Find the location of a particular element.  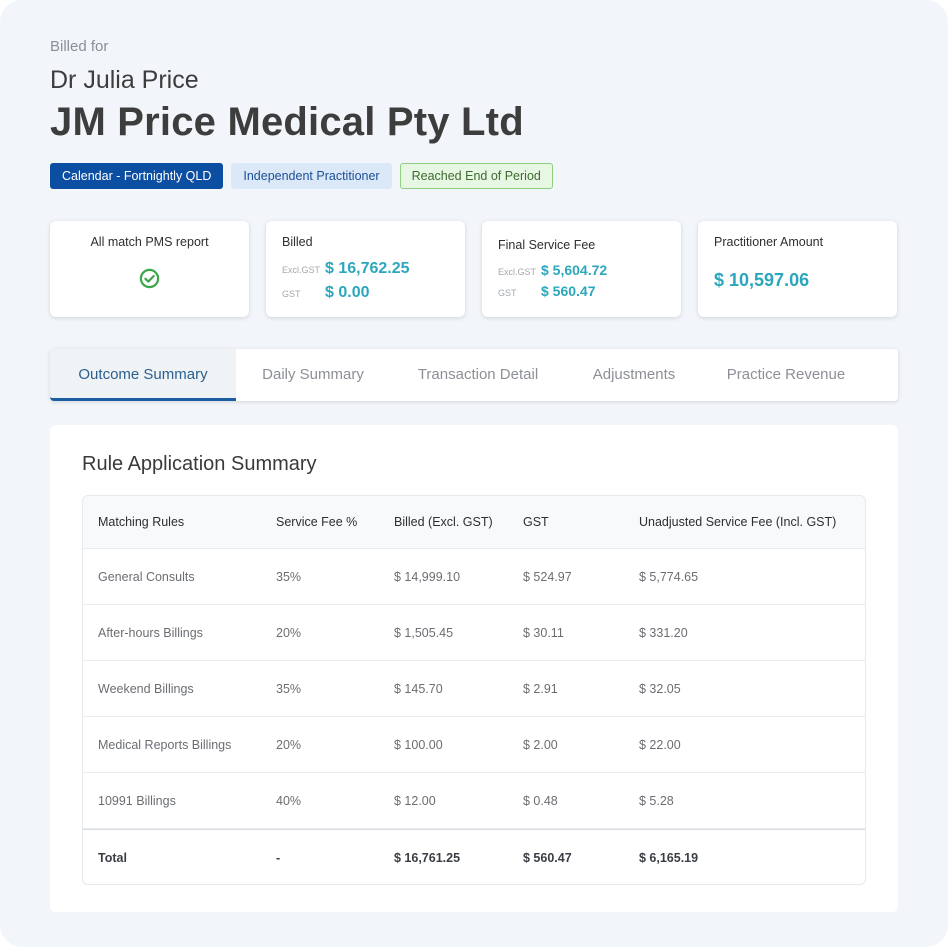

tag-period-status: Reached End of Period is located at coordinates (476, 176).